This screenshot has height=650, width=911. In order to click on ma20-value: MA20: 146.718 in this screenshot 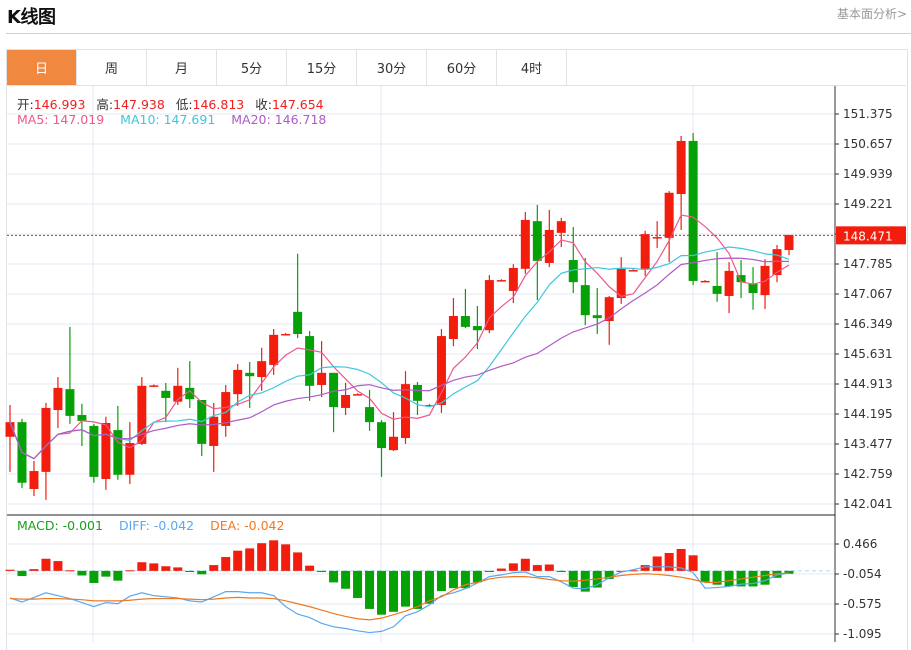, I will do `click(279, 119)`.